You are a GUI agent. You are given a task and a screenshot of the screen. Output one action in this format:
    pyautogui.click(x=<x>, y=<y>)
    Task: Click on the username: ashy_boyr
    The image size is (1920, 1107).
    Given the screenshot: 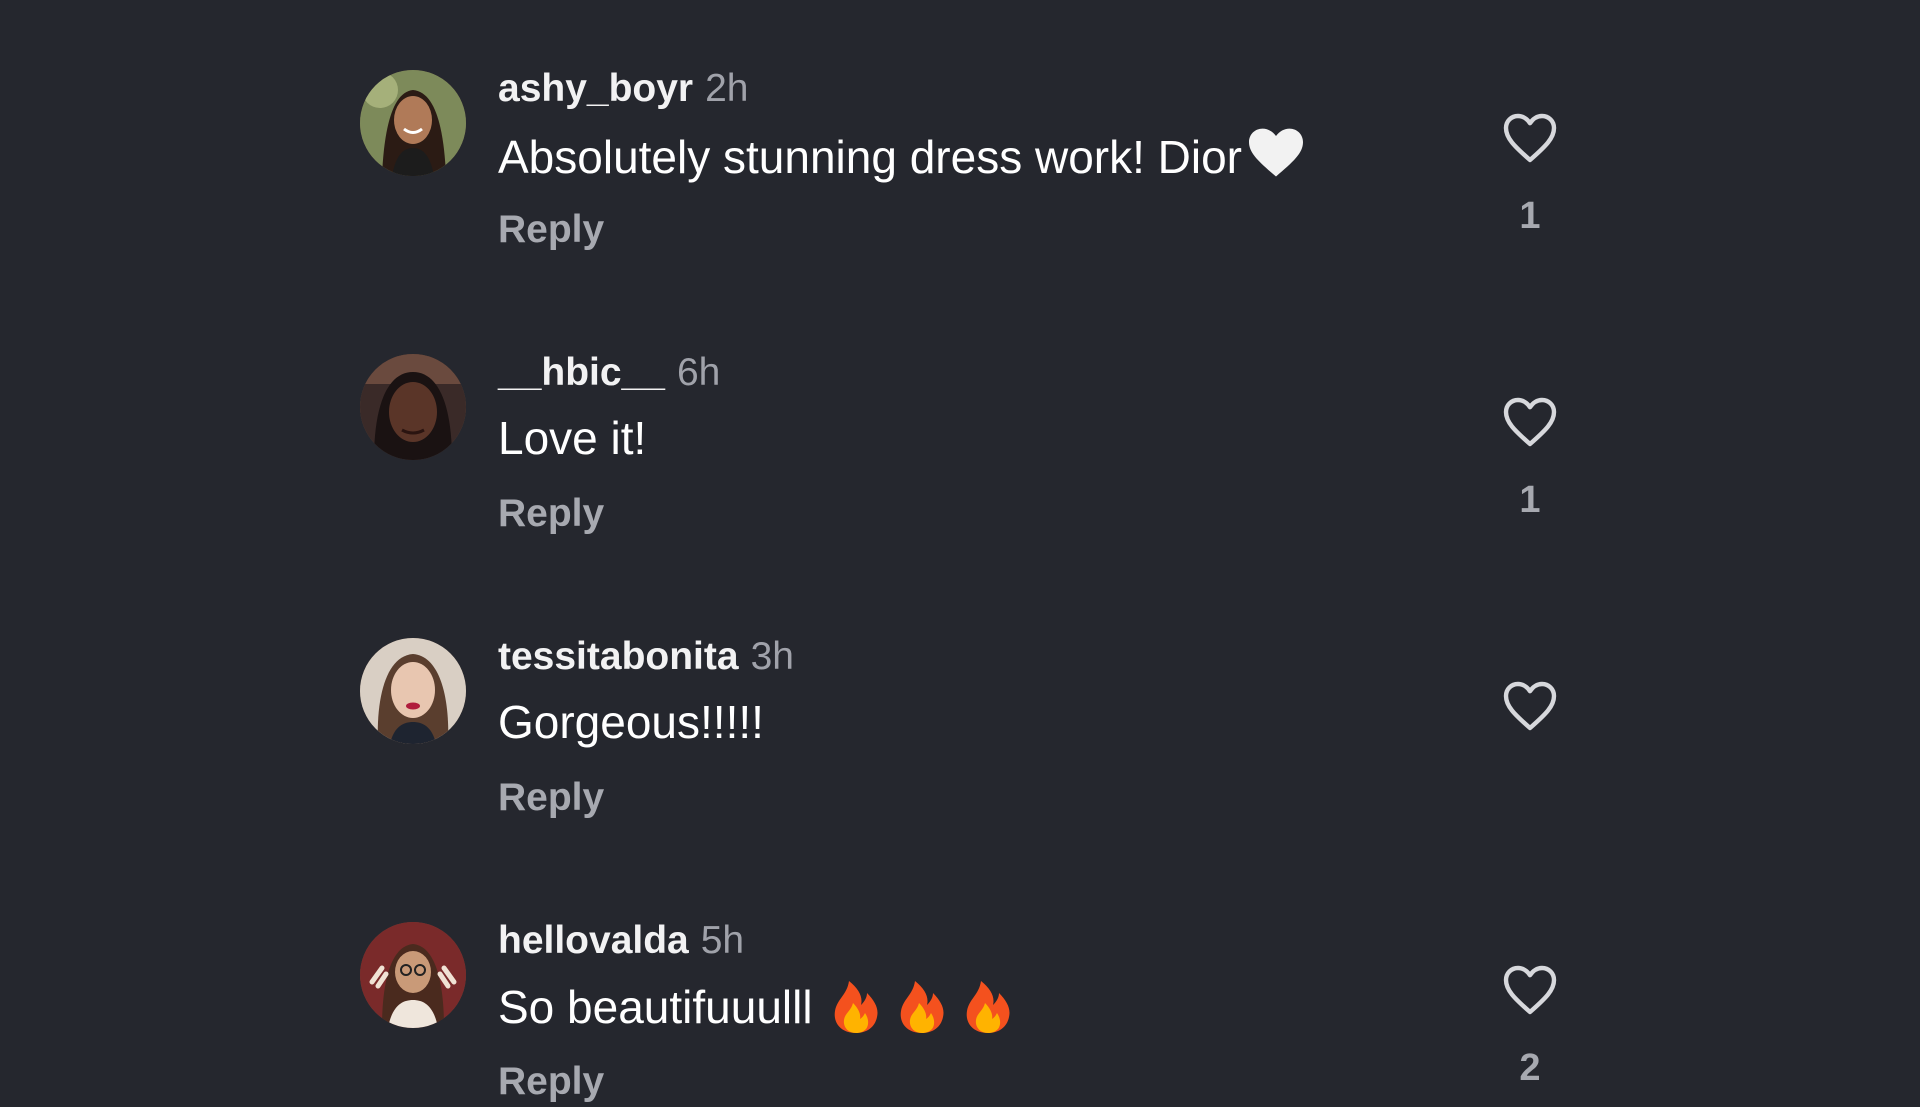 What is the action you would take?
    pyautogui.click(x=595, y=88)
    